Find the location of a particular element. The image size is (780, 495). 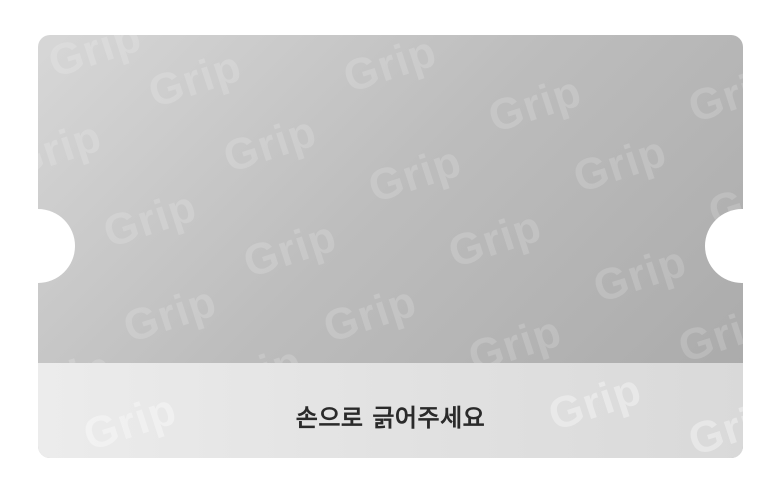

ticket-notch-right is located at coordinates (742, 246).